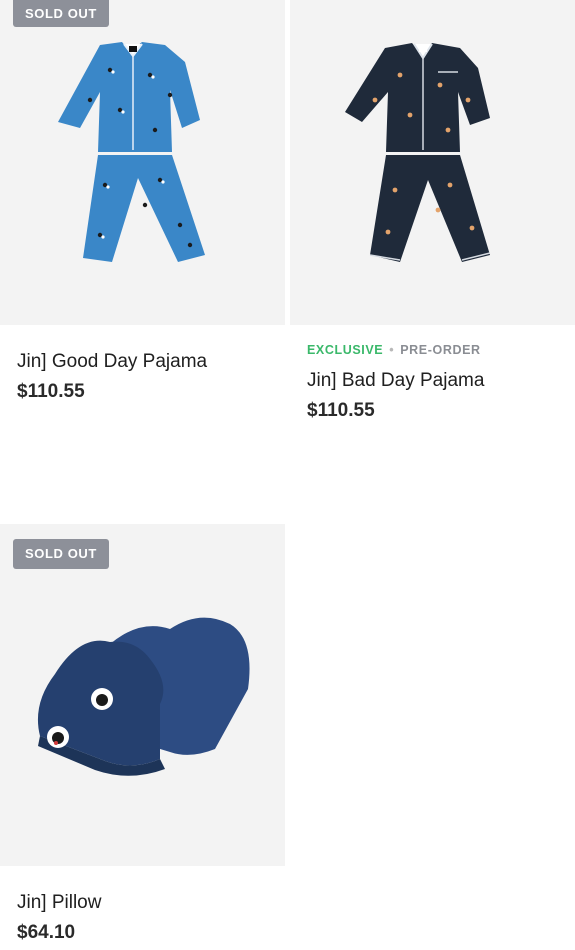 This screenshot has width=575, height=950. What do you see at coordinates (46, 932) in the screenshot?
I see `product-price: $64.10` at bounding box center [46, 932].